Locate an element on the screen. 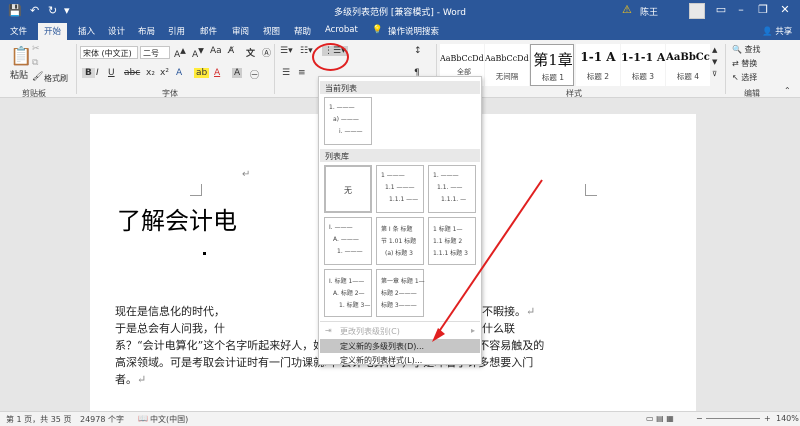  language: 中文(中国) is located at coordinates (169, 419).